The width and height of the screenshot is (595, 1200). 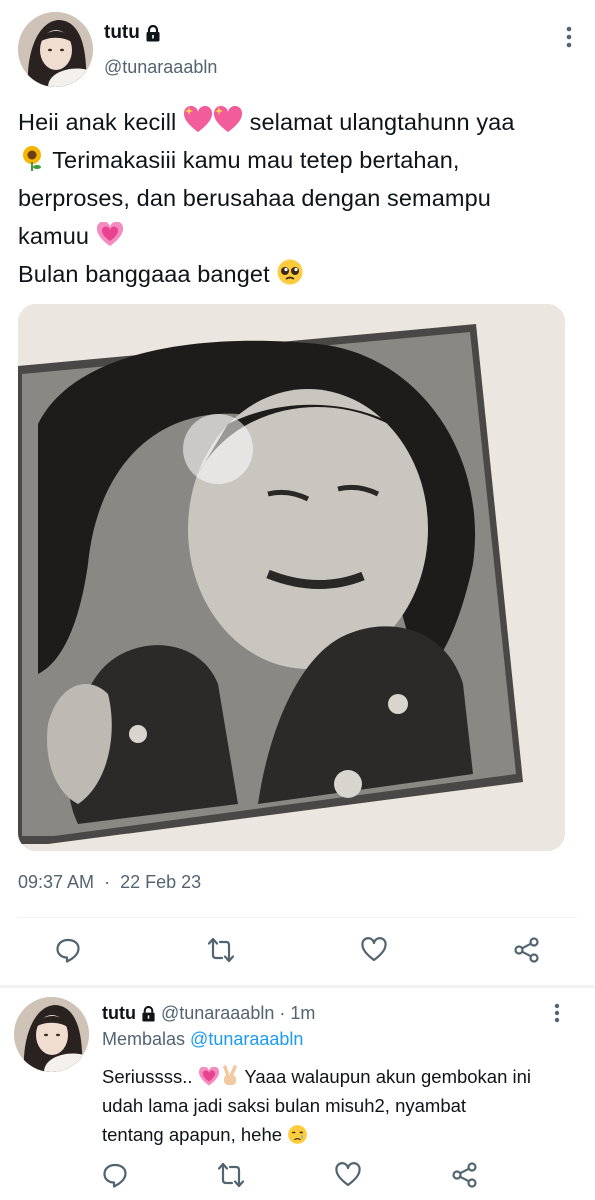 I want to click on tweet-text-line: Terimakasiii kamu mau tetep bertahan,, so click(x=298, y=160).